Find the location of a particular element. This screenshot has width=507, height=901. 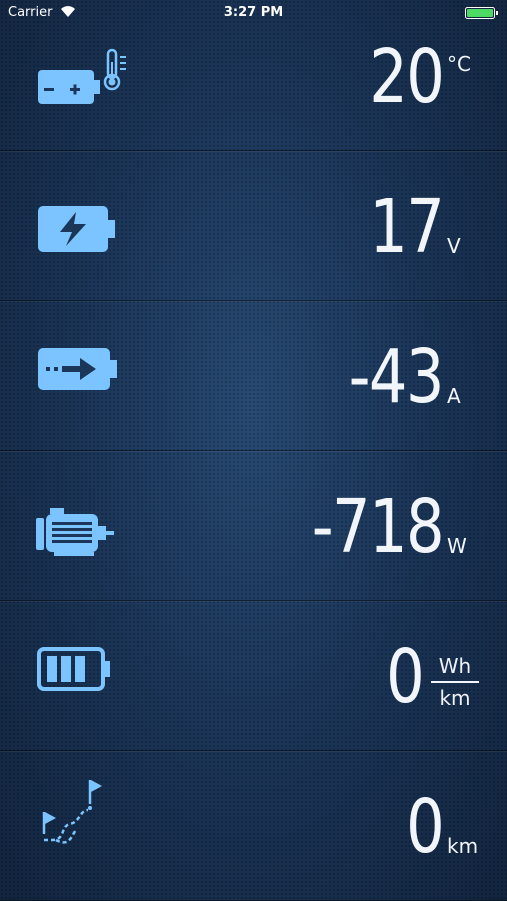

temperature-reading: 20 °C is located at coordinates (417, 77).